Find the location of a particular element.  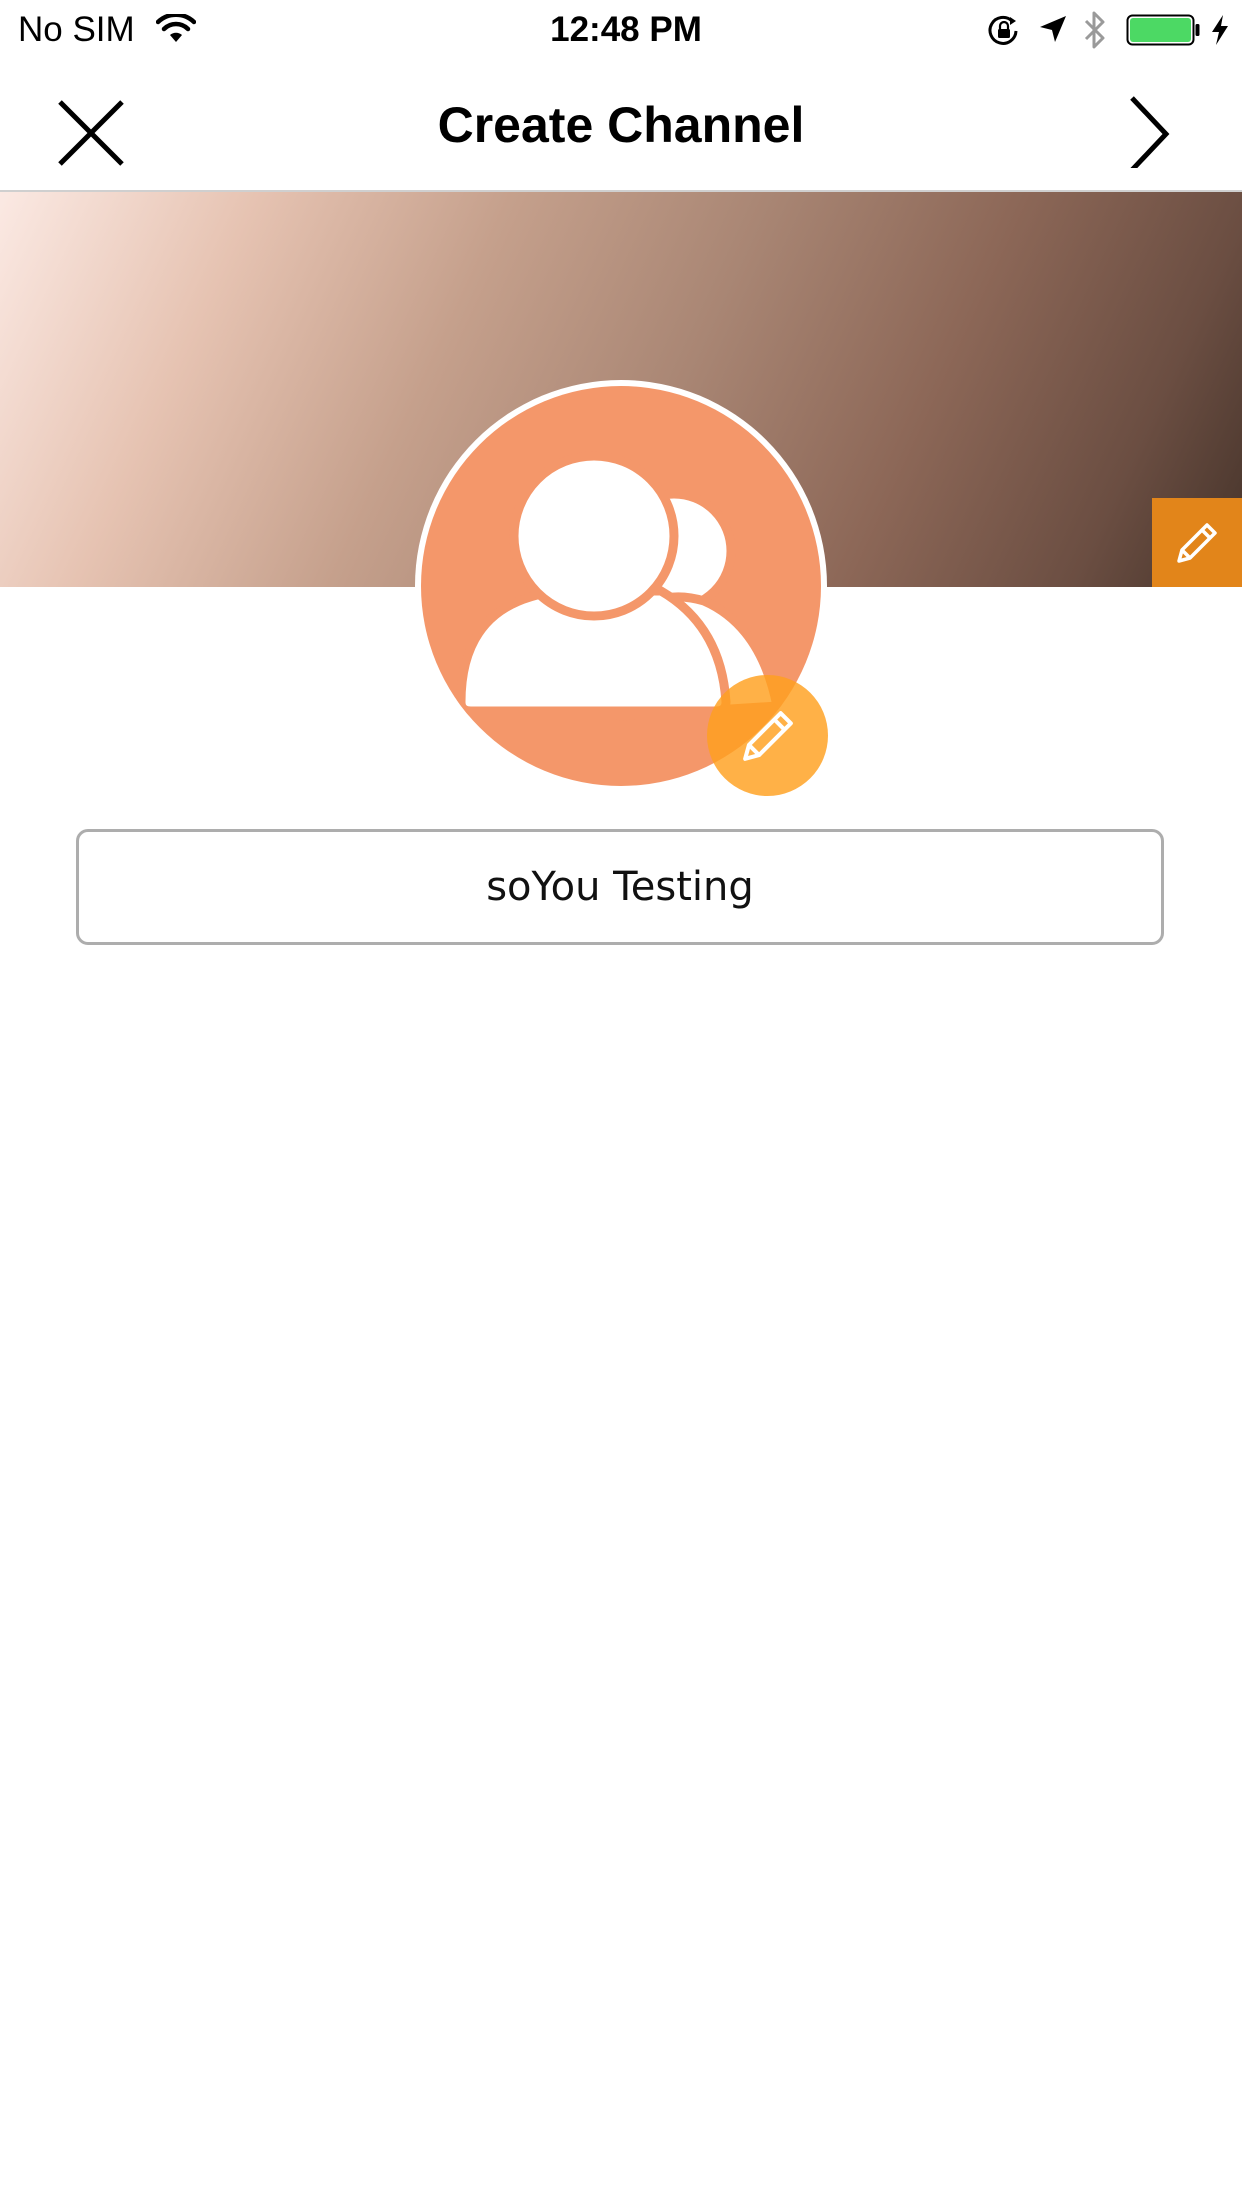

page-title: Create Channel is located at coordinates (621, 125).